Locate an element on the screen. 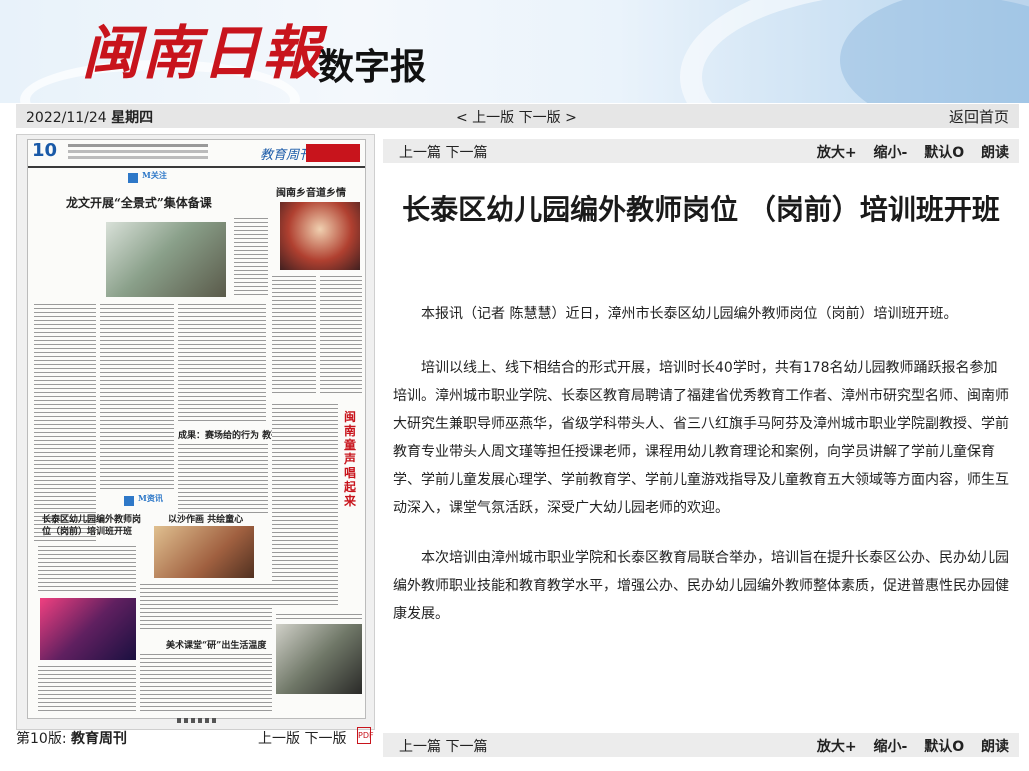  section-name: 教育周刊 is located at coordinates (98, 739).